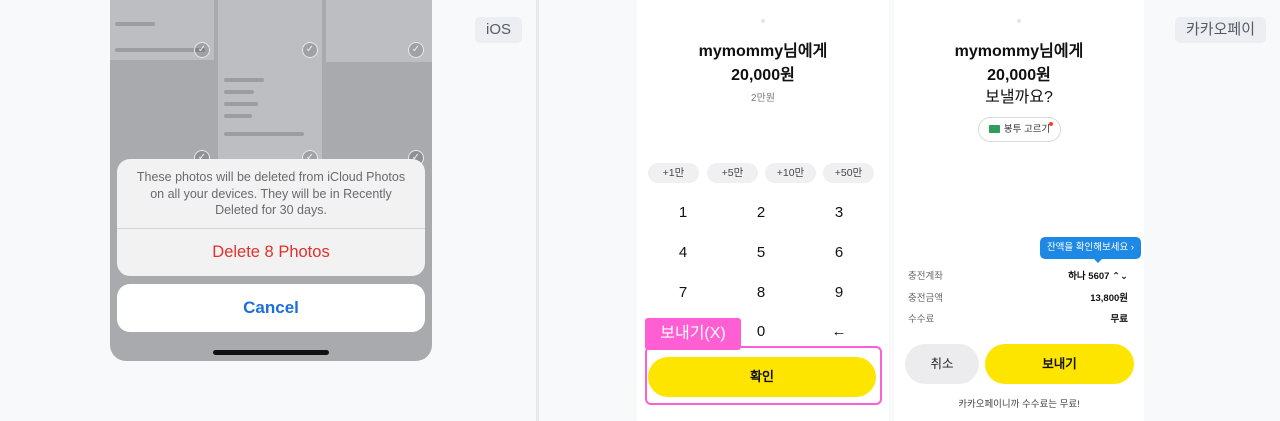 This screenshot has width=1280, height=421. Describe the element at coordinates (790, 173) in the screenshot. I see `quick-add-100k-button: +10만` at that location.